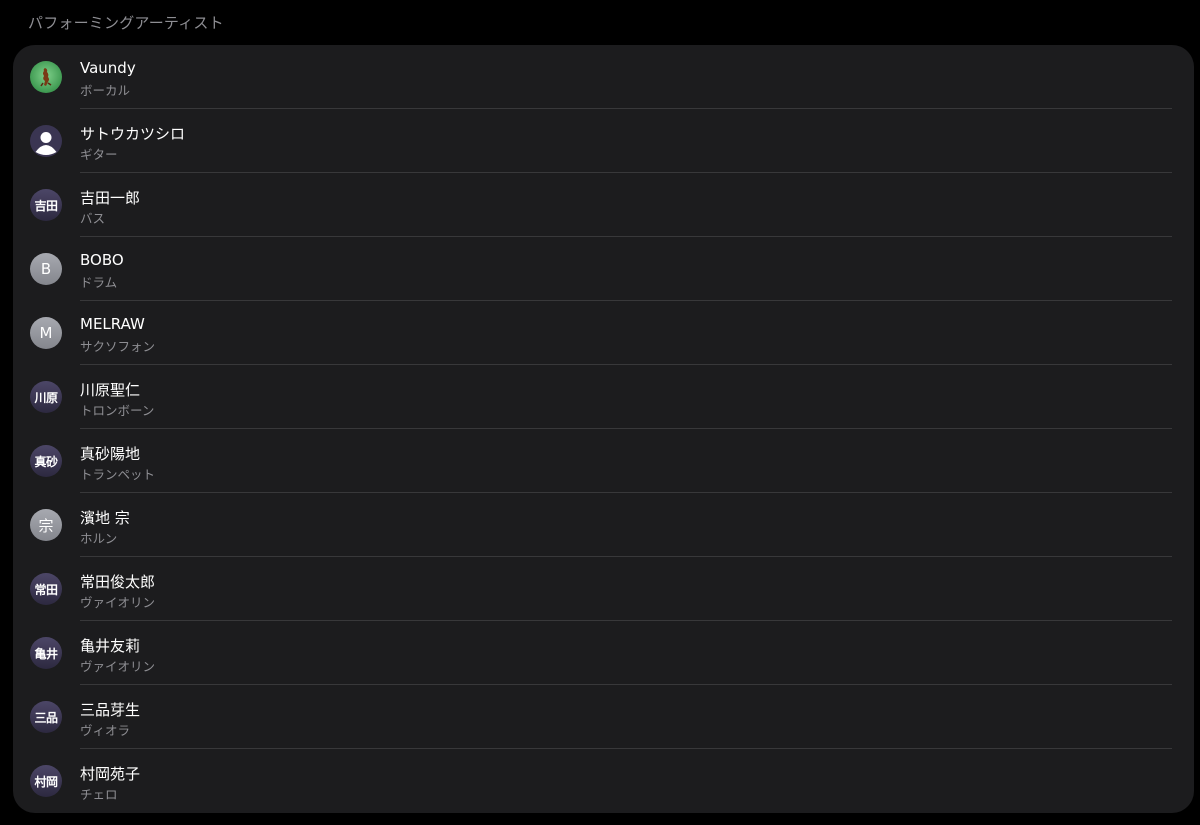 The image size is (1200, 825). What do you see at coordinates (112, 324) in the screenshot?
I see `artist-name: MELRAW` at bounding box center [112, 324].